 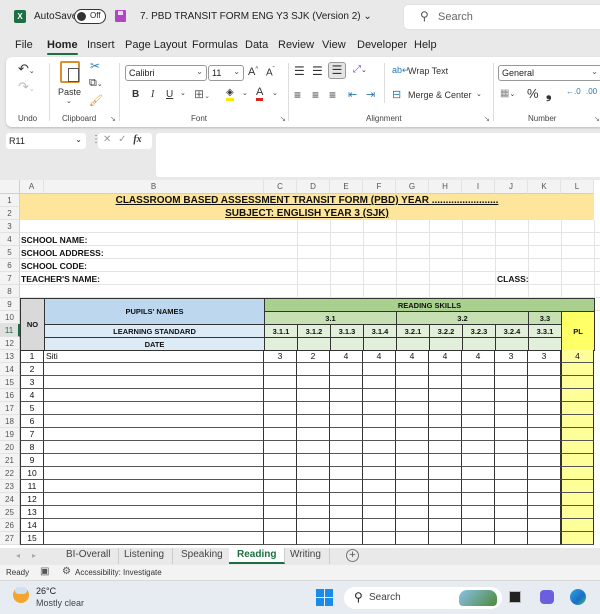 I want to click on row-header-24: 24, so click(x=10, y=499).